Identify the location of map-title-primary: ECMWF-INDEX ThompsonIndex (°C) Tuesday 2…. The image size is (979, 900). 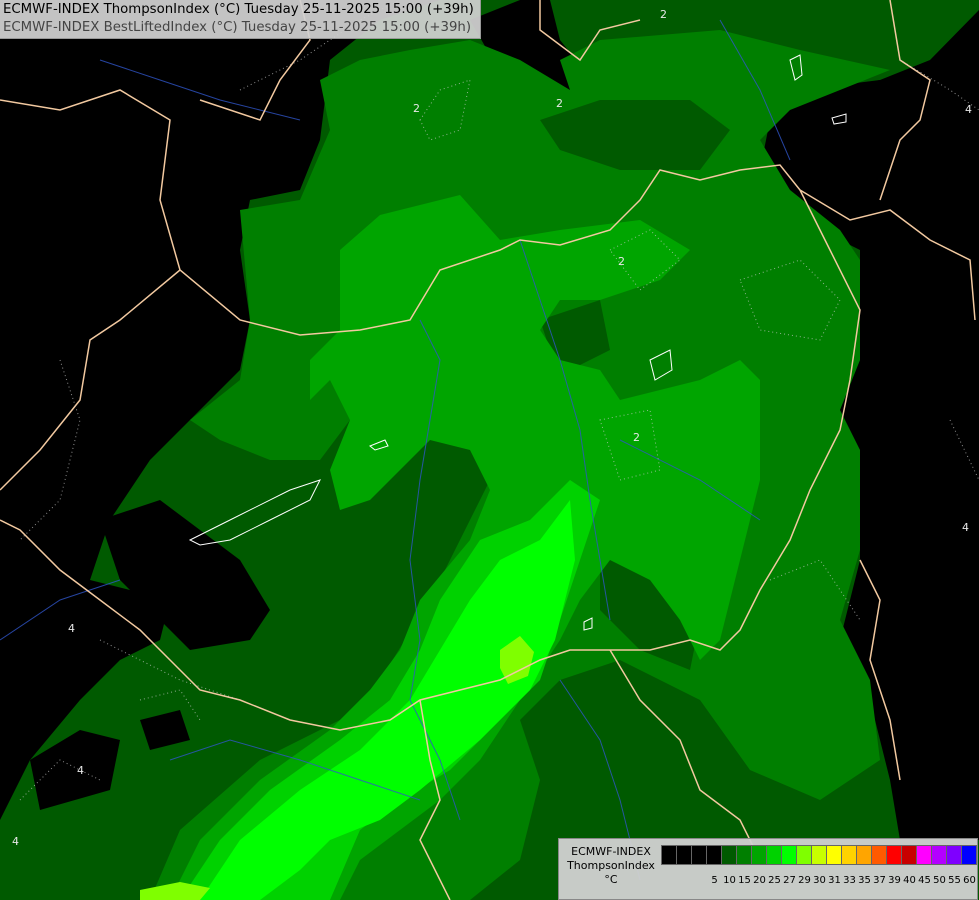
(238, 9).